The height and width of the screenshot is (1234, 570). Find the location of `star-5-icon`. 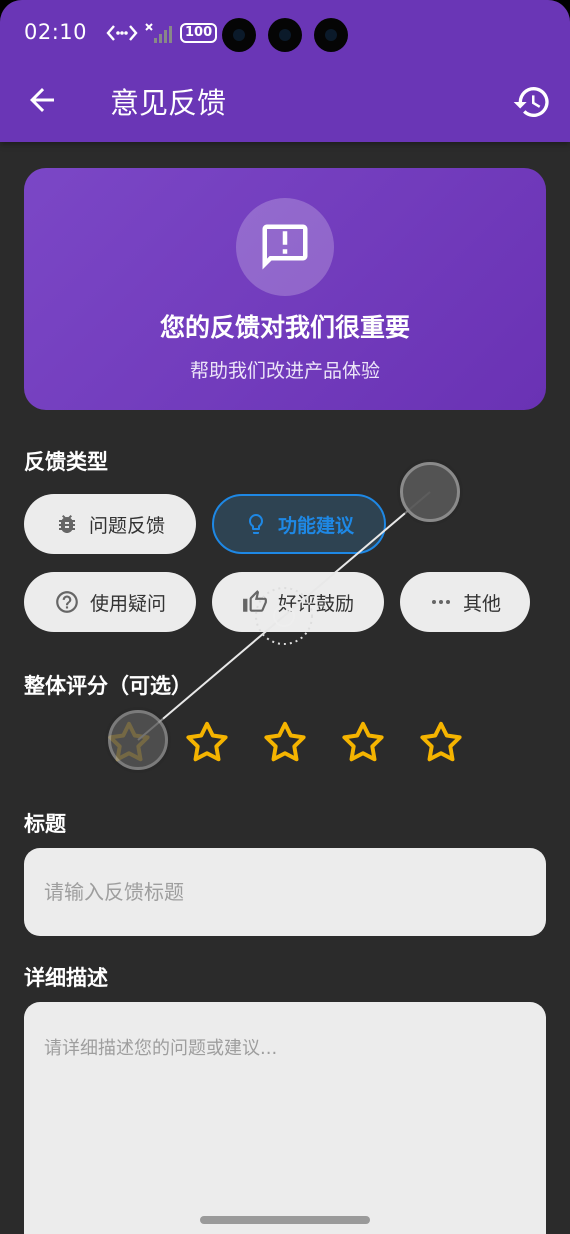

star-5-icon is located at coordinates (441, 743).